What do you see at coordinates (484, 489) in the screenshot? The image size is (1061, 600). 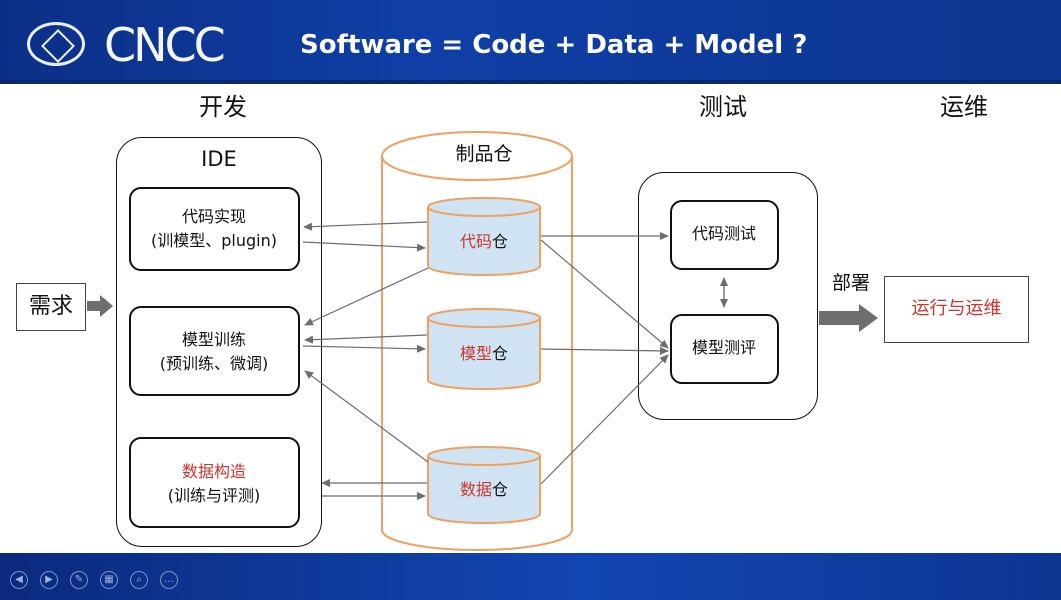 I see `data-repo-label: 数据仓` at bounding box center [484, 489].